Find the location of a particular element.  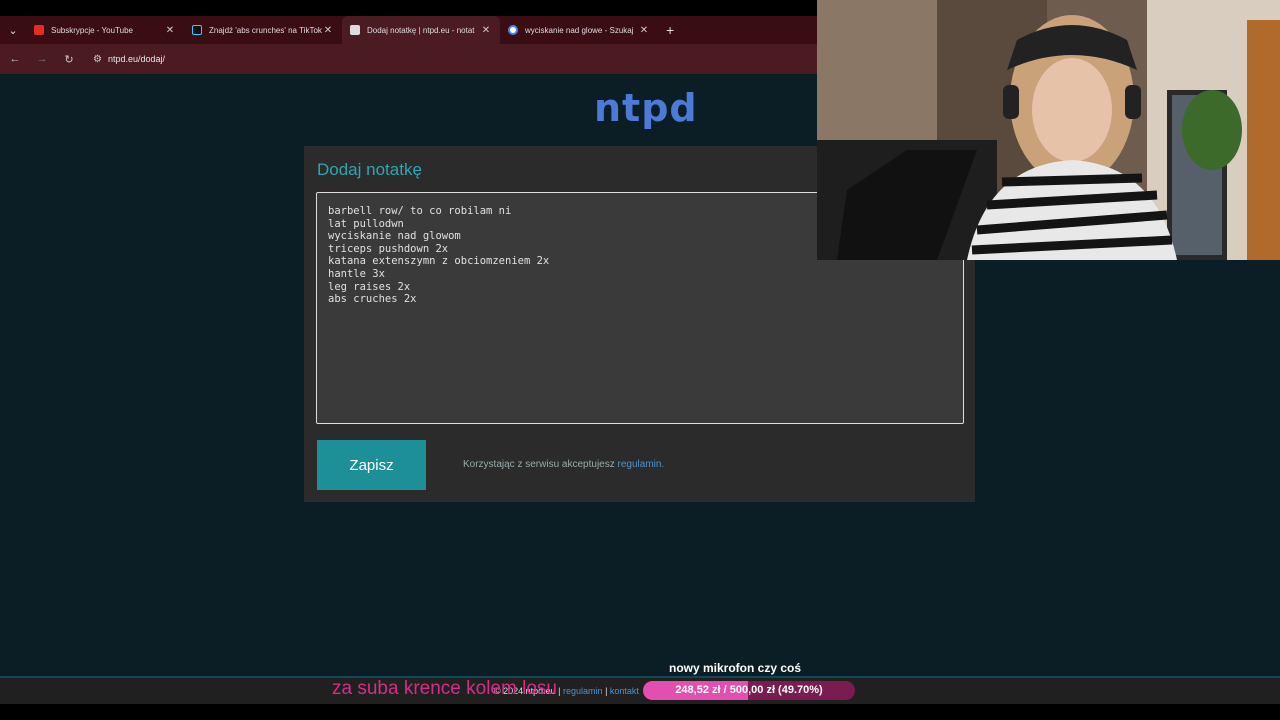

tab-tiktok: Znajdź 'abs crunches' na TikTok ✕ is located at coordinates (263, 30).